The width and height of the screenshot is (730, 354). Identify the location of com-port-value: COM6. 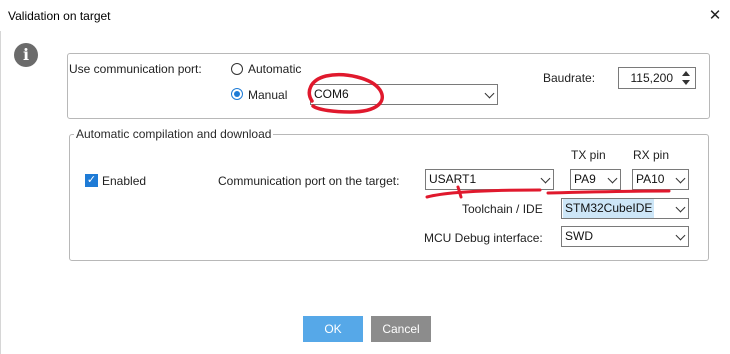
(331, 94).